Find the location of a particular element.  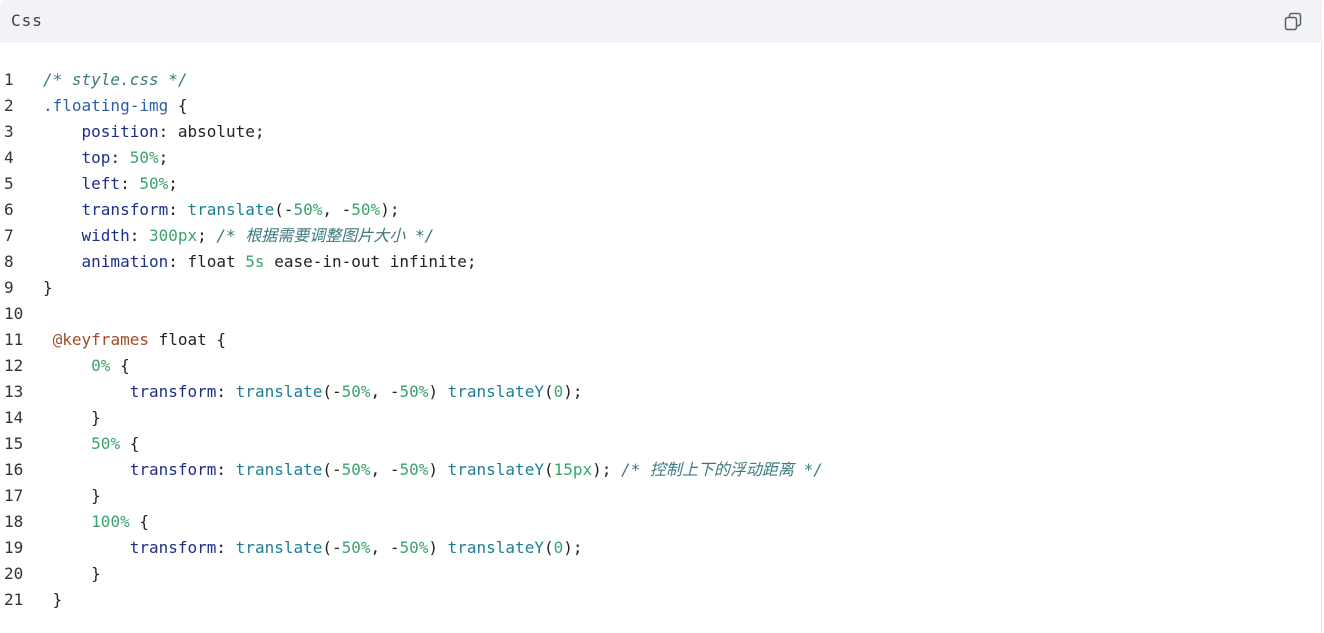

code-line: 5 left: 50%; is located at coordinates (650, 184).